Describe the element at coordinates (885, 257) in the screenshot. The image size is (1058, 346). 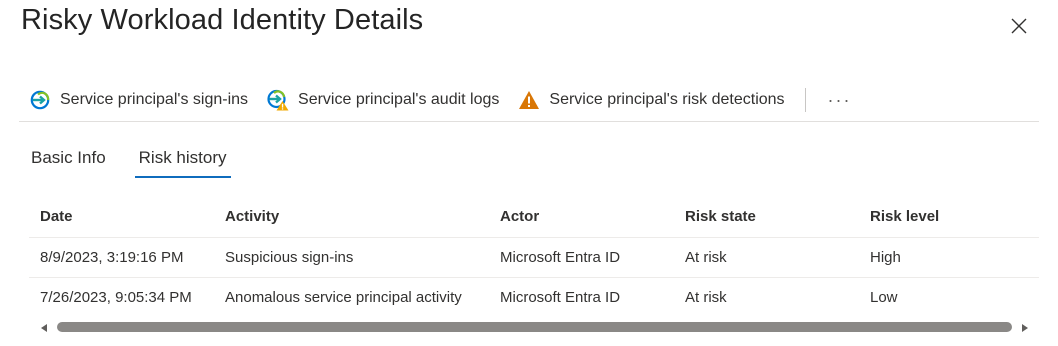
I see `cell-risk-level: High` at that location.